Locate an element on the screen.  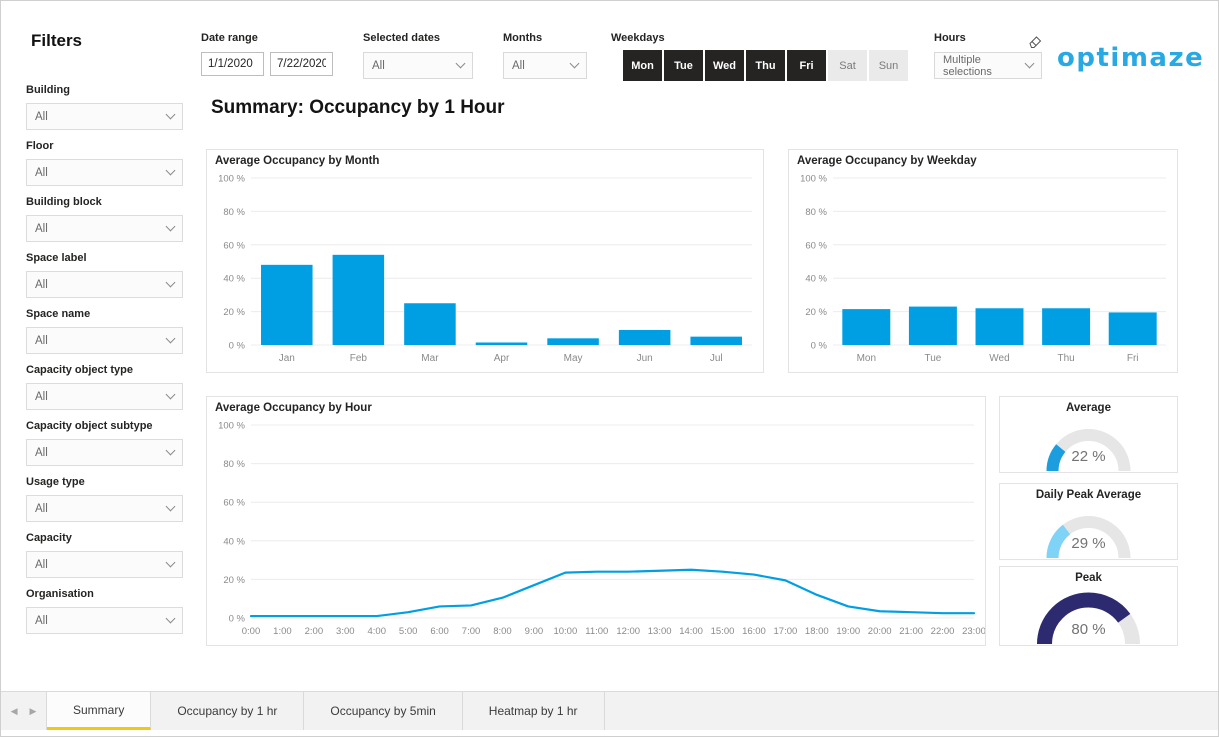
tab-heatmap-by-1-hr: Heatmap by 1 hr is located at coordinates (534, 711).